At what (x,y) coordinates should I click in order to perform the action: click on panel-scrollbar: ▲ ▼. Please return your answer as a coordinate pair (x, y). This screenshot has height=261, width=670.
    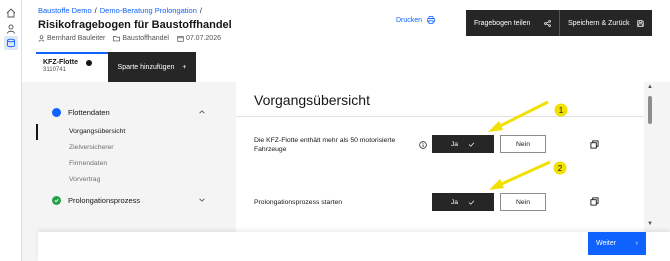
    Looking at the image, I should click on (650, 157).